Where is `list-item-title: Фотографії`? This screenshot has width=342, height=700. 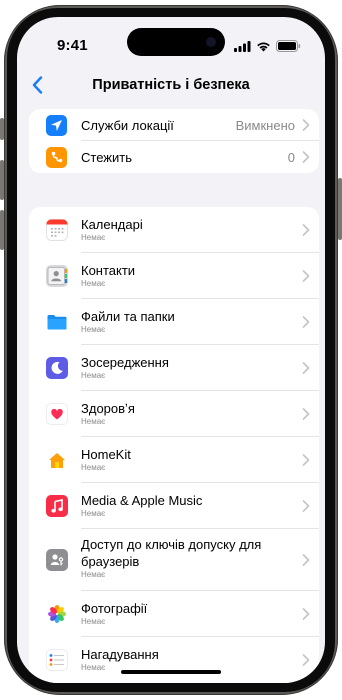 list-item-title: Фотографії is located at coordinates (114, 608).